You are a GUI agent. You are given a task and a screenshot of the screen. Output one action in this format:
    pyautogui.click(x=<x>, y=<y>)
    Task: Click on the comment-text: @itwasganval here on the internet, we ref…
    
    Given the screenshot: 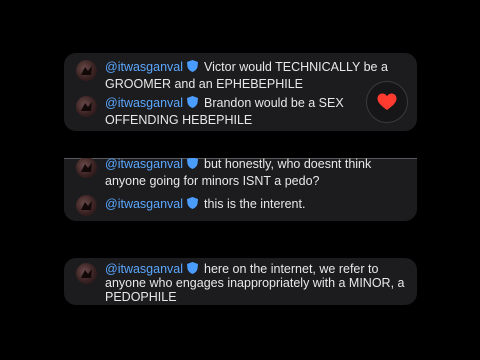 What is the action you would take?
    pyautogui.click(x=255, y=283)
    